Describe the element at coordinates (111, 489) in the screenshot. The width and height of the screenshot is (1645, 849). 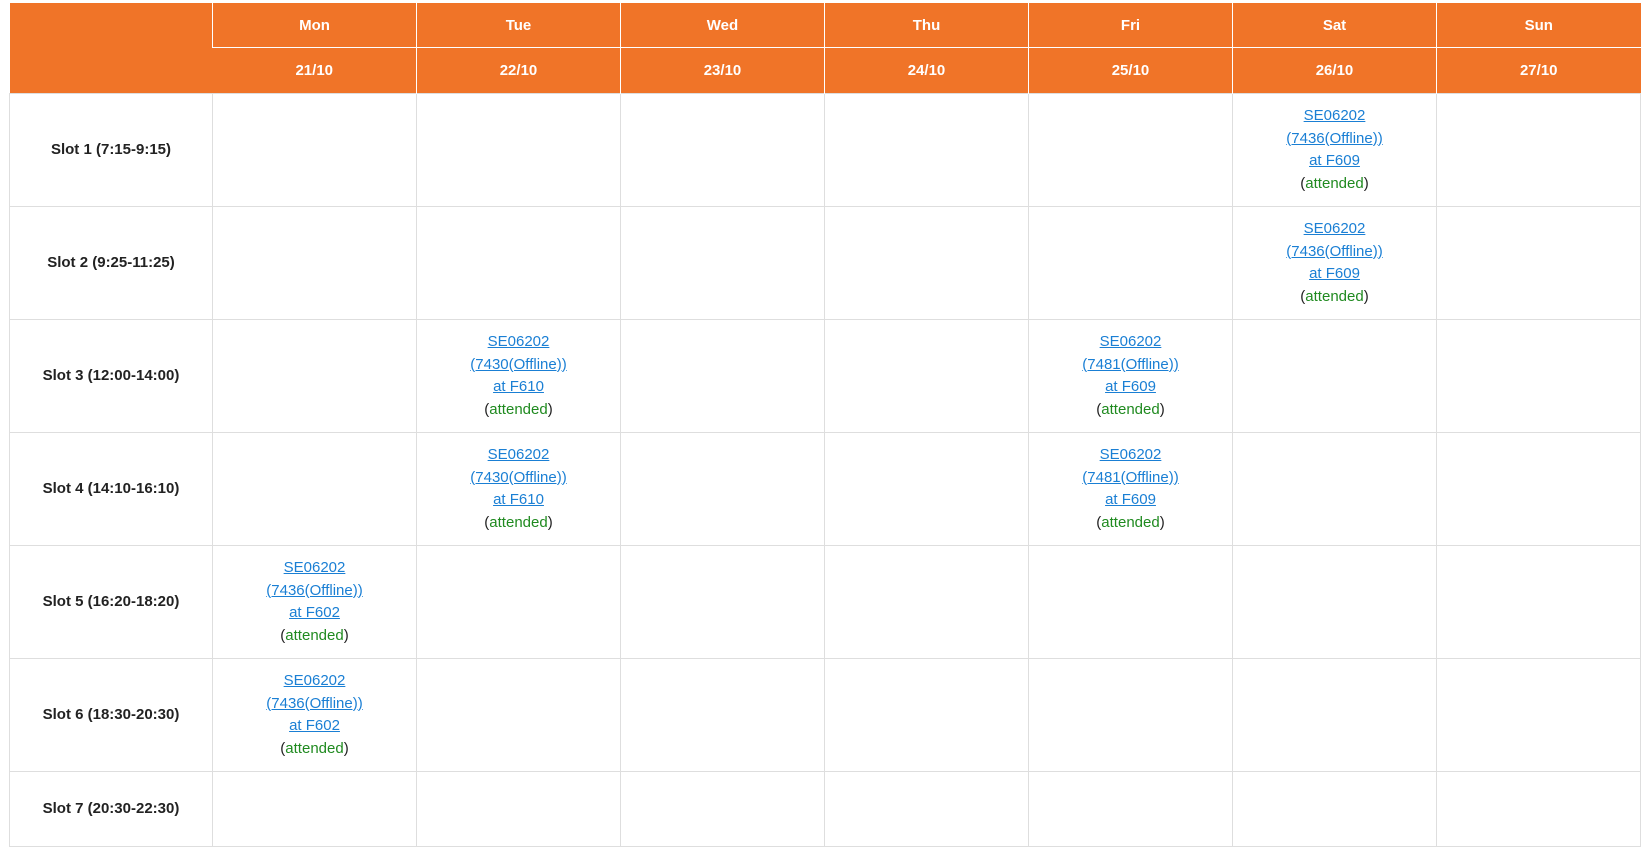
I see `slot-label: Slot 4 (14:10-16:10)` at that location.